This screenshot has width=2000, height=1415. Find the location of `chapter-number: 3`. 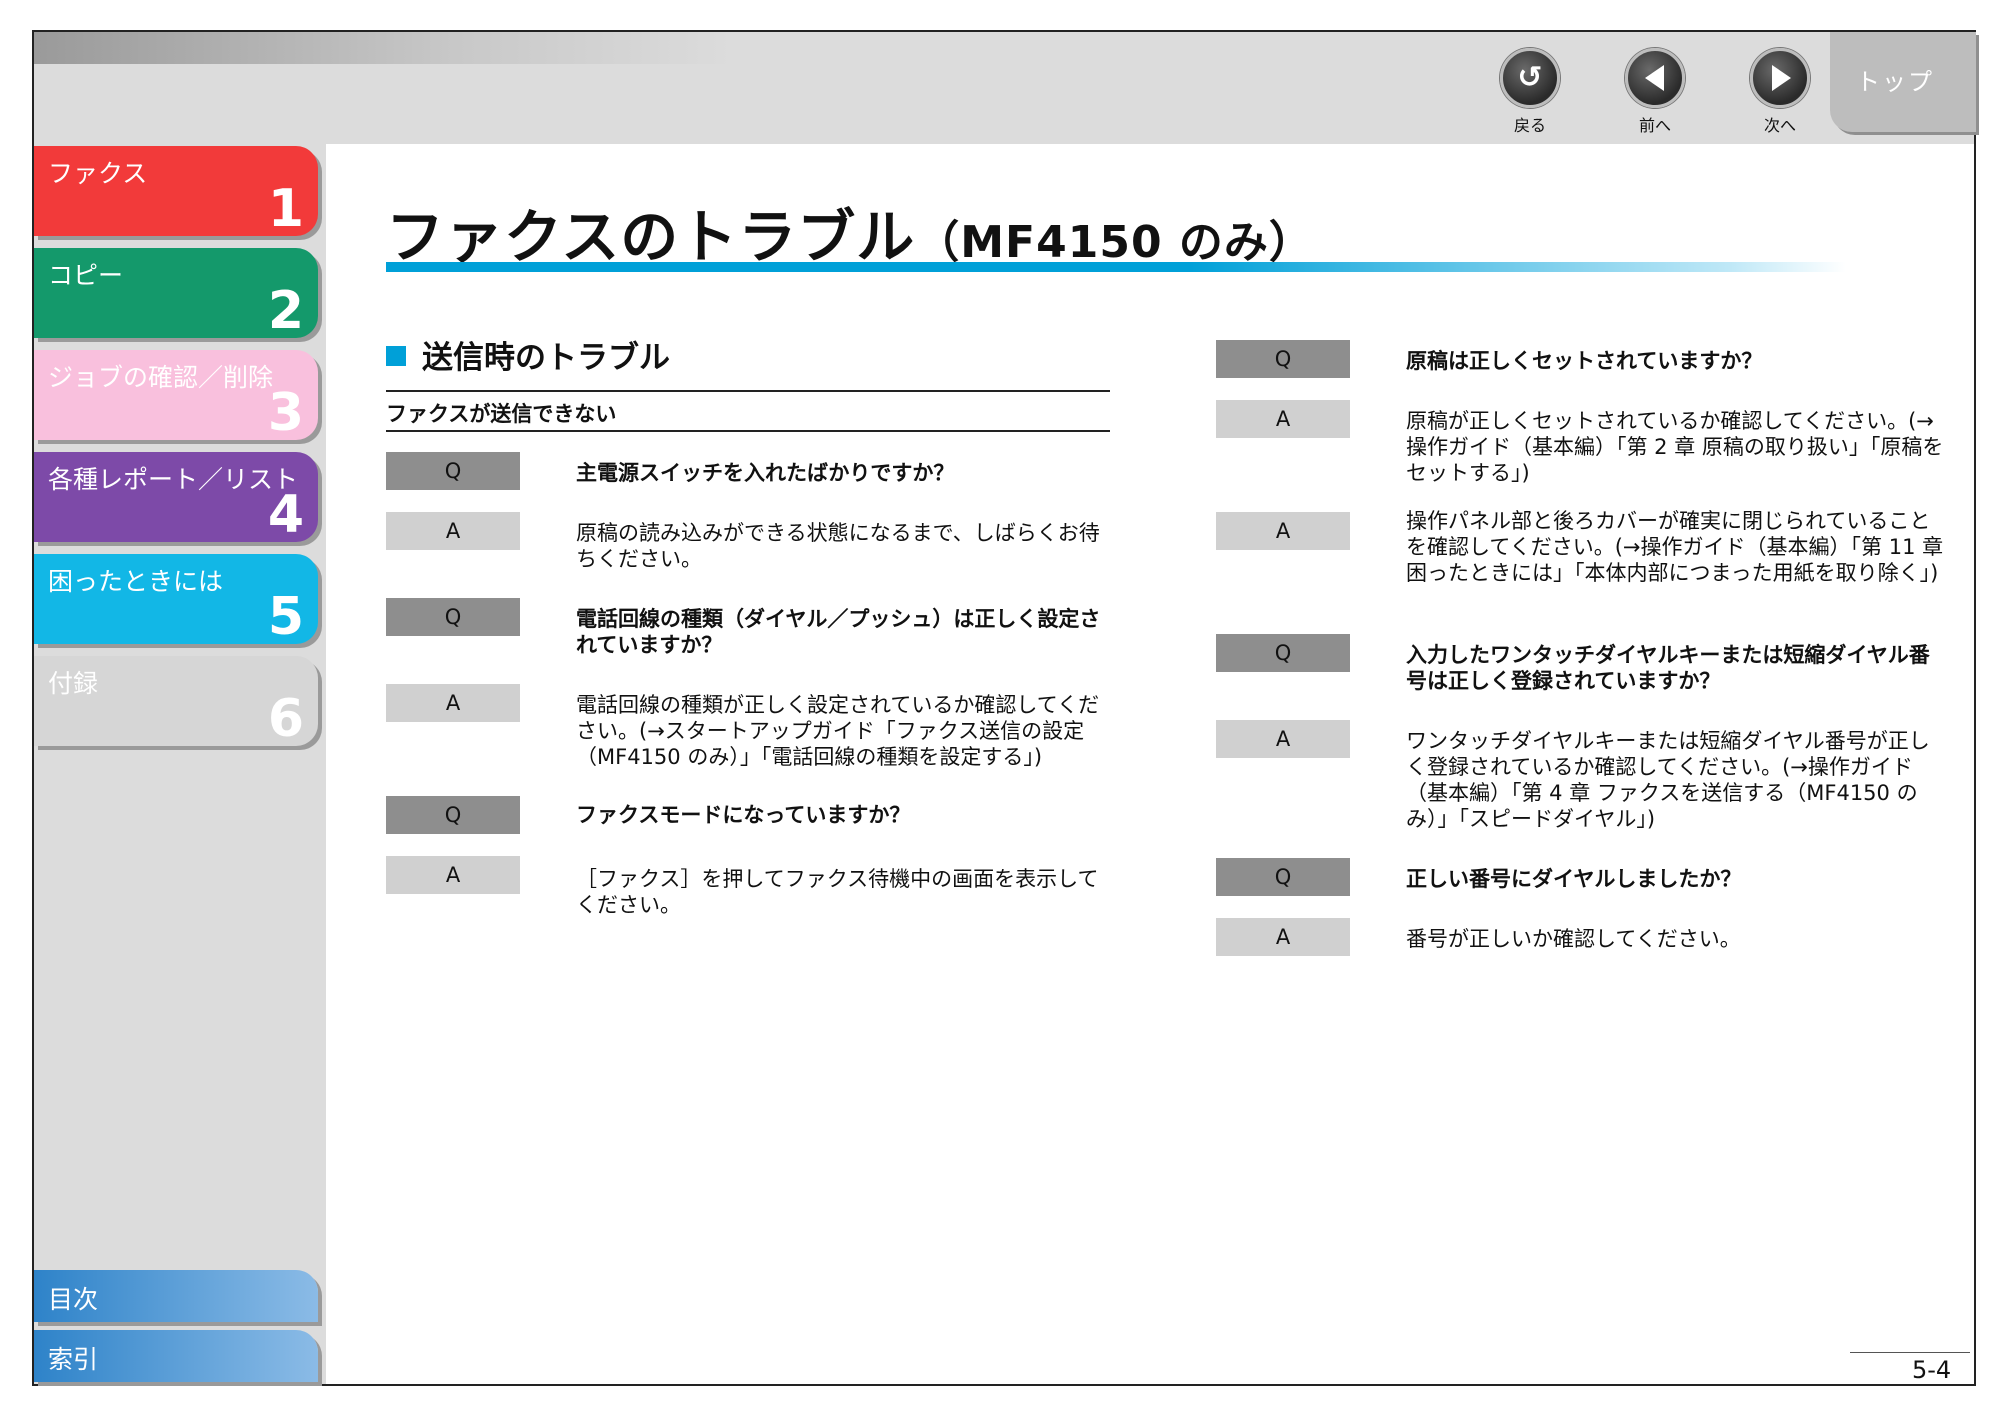

chapter-number: 3 is located at coordinates (285, 413).